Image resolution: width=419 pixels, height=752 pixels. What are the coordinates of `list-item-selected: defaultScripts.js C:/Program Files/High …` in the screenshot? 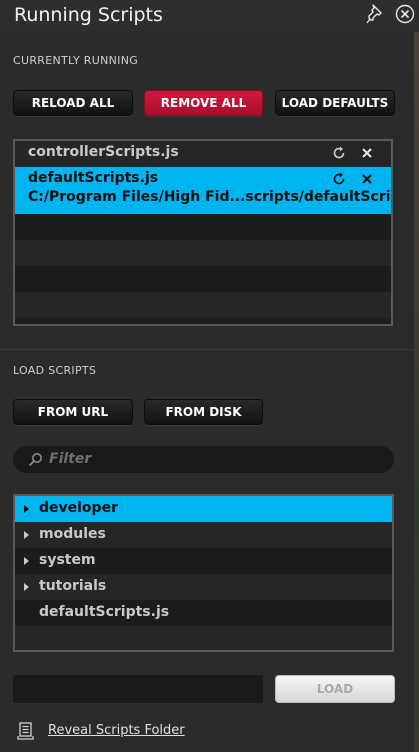 It's located at (203, 190).